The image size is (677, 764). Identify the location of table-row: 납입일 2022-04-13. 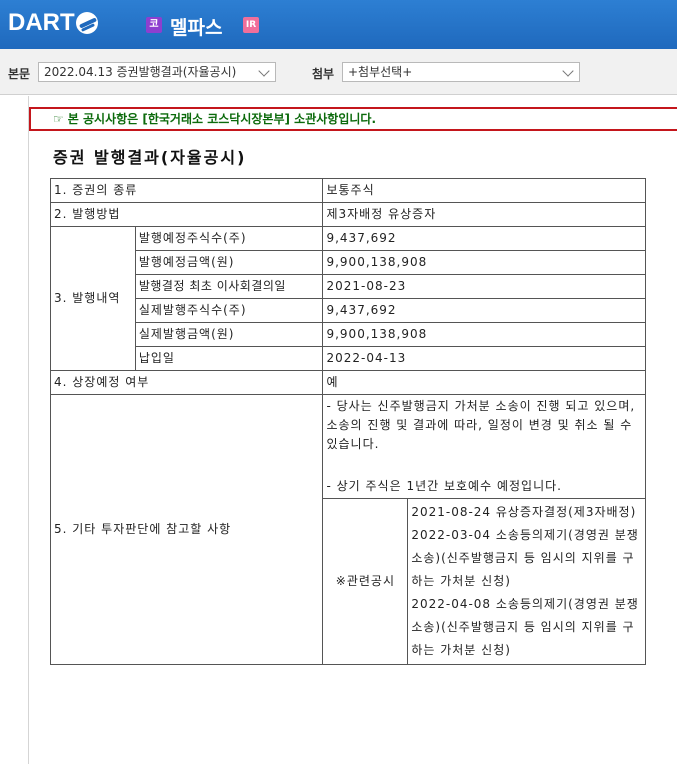
(348, 358).